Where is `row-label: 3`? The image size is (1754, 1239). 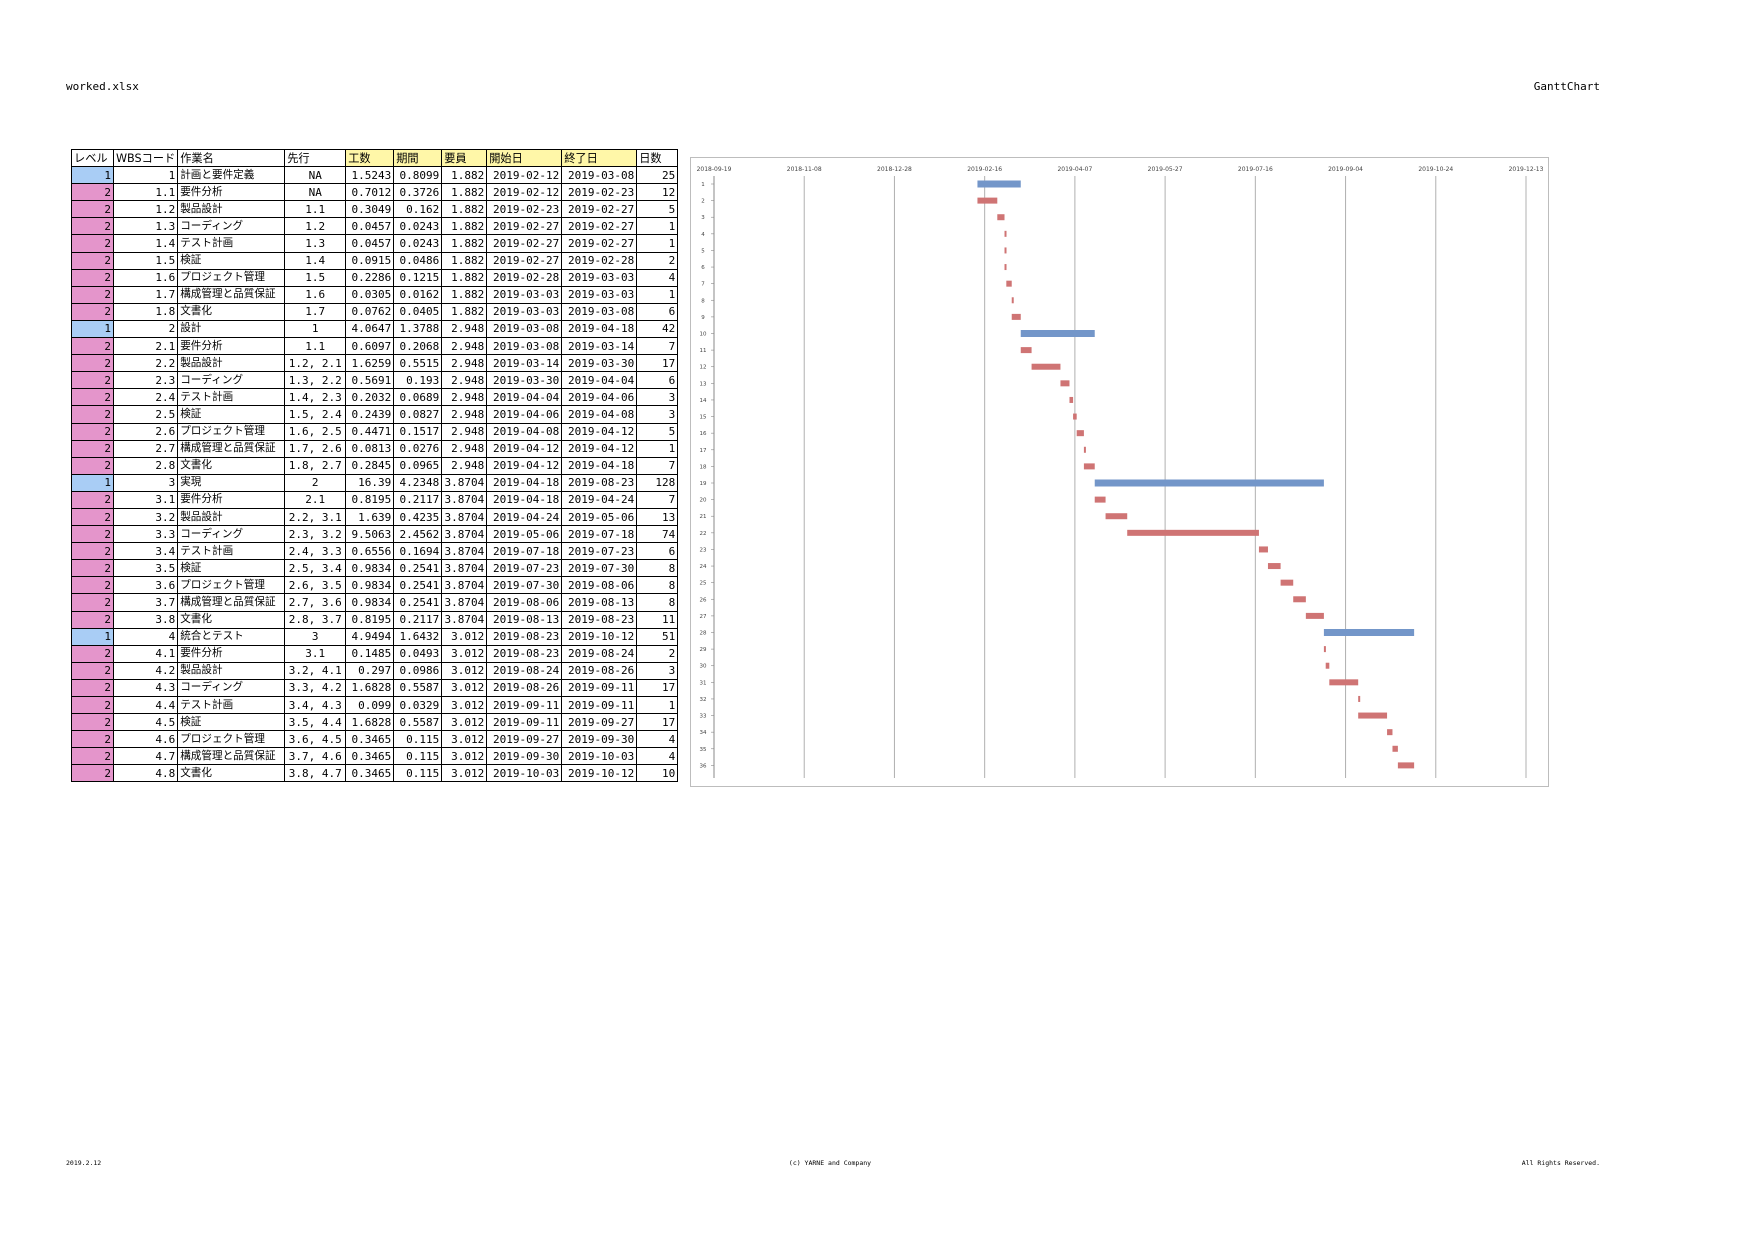 row-label: 3 is located at coordinates (703, 218).